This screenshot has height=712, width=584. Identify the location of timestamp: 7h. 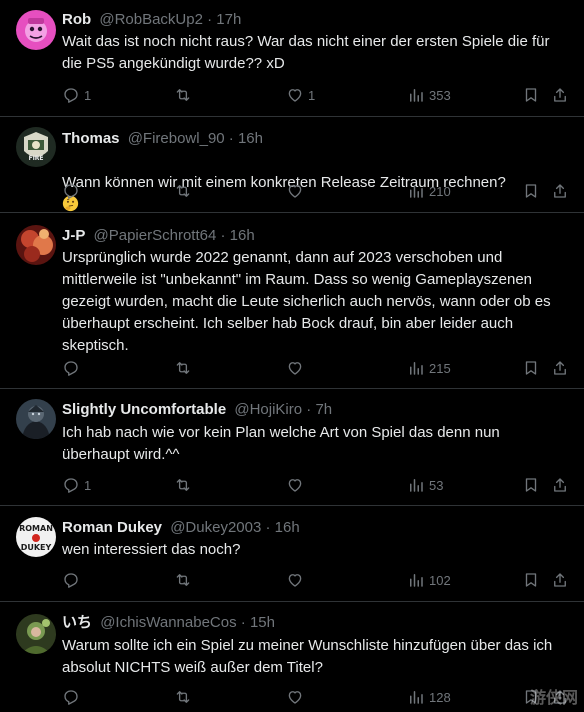
(323, 409).